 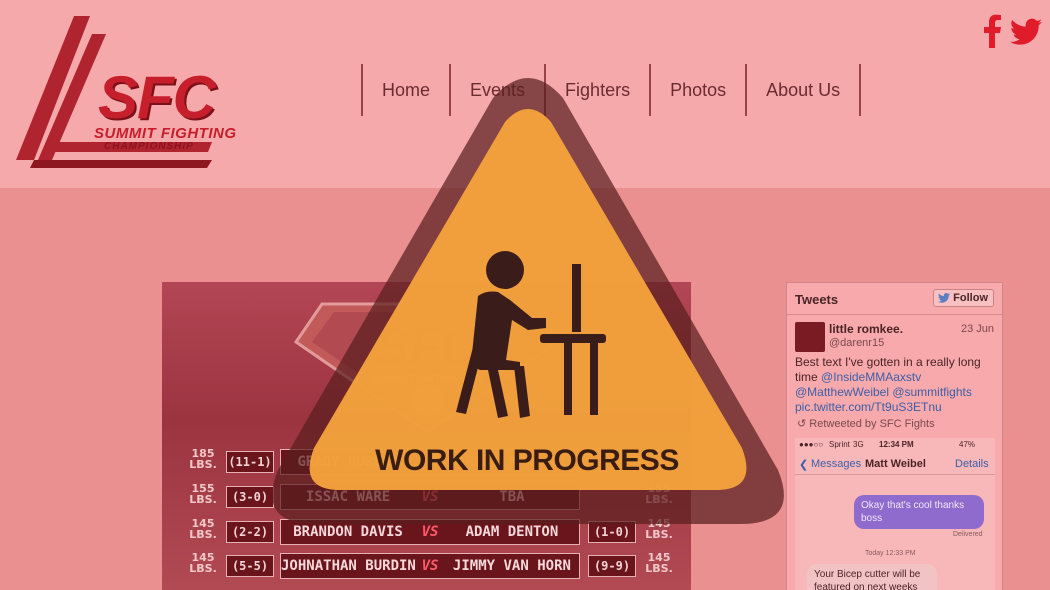 I want to click on nav-photos: Photos, so click(x=699, y=90).